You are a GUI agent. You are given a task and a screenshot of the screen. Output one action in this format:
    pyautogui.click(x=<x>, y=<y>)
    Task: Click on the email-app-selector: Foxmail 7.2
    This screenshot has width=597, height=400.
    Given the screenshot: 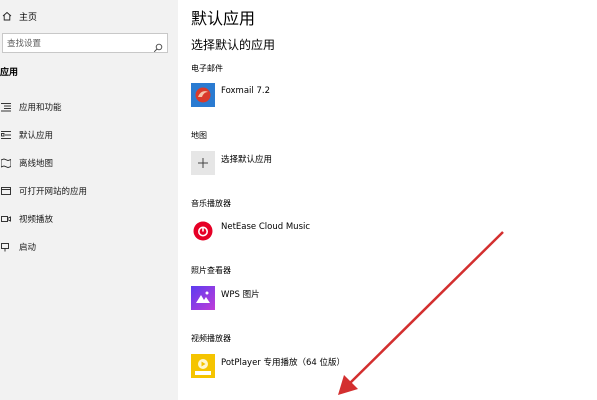 What is the action you would take?
    pyautogui.click(x=230, y=95)
    